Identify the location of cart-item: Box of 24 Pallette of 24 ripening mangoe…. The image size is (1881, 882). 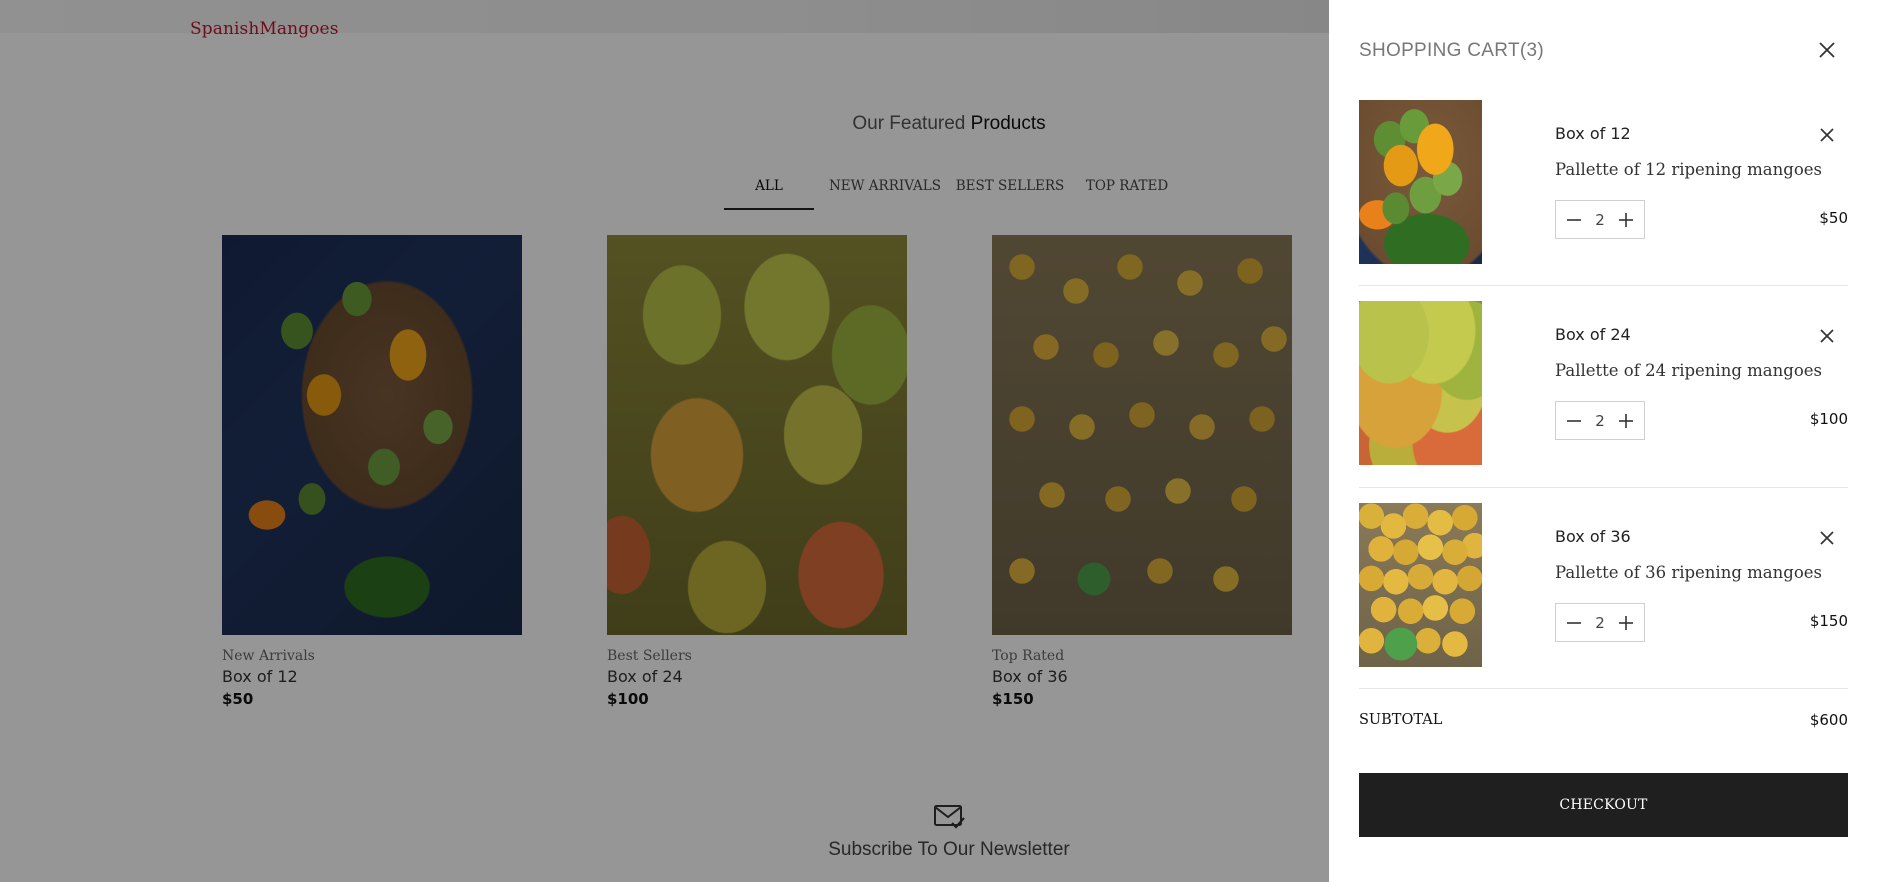
(1603, 383).